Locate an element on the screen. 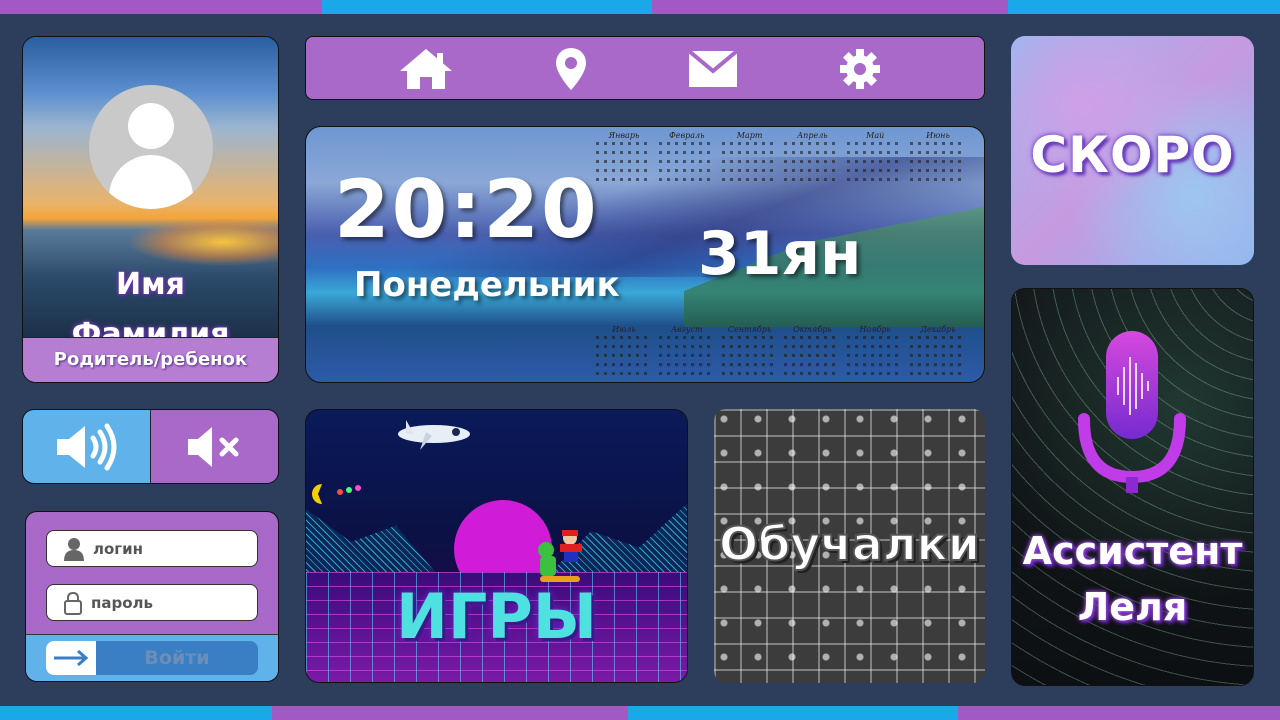 The width and height of the screenshot is (1280, 720). profile-role-label: Родитель/ребенок is located at coordinates (150, 359).